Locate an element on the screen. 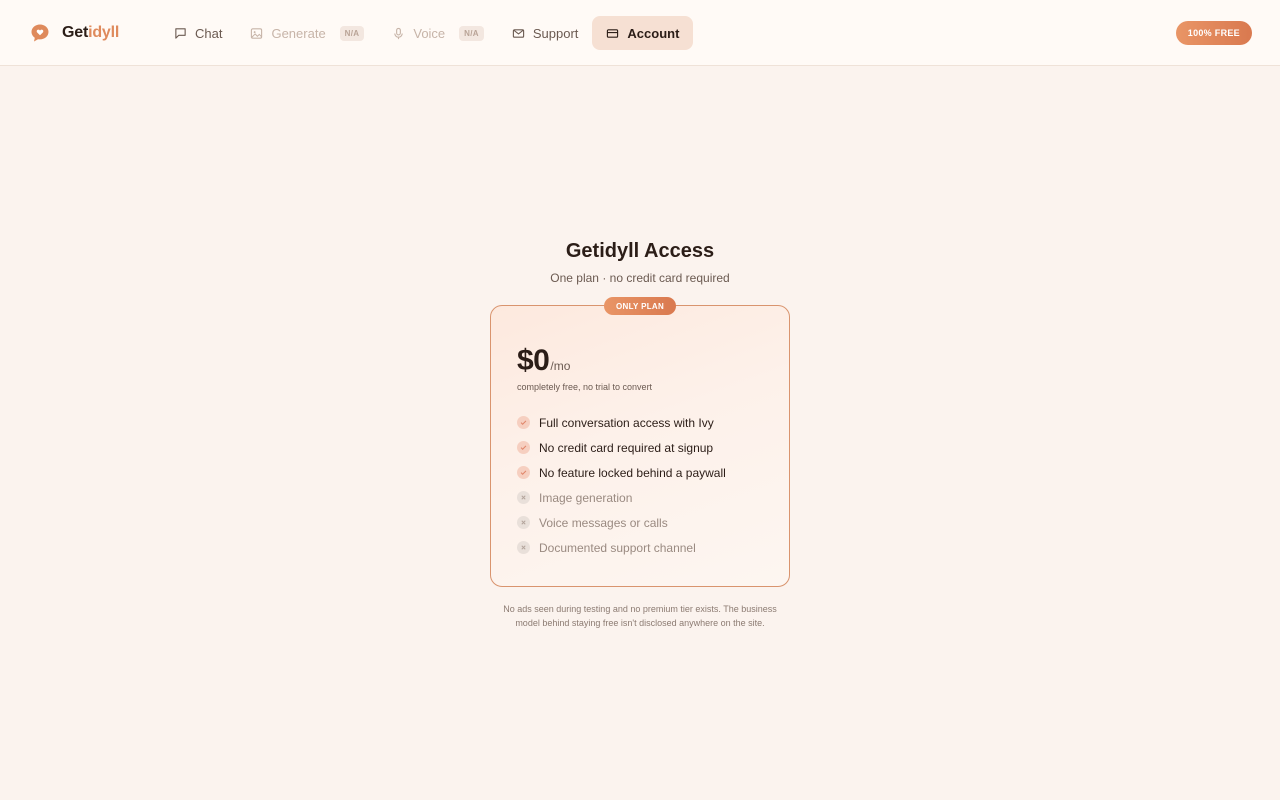 This screenshot has height=800, width=1280. brand: Getidyll is located at coordinates (74, 33).